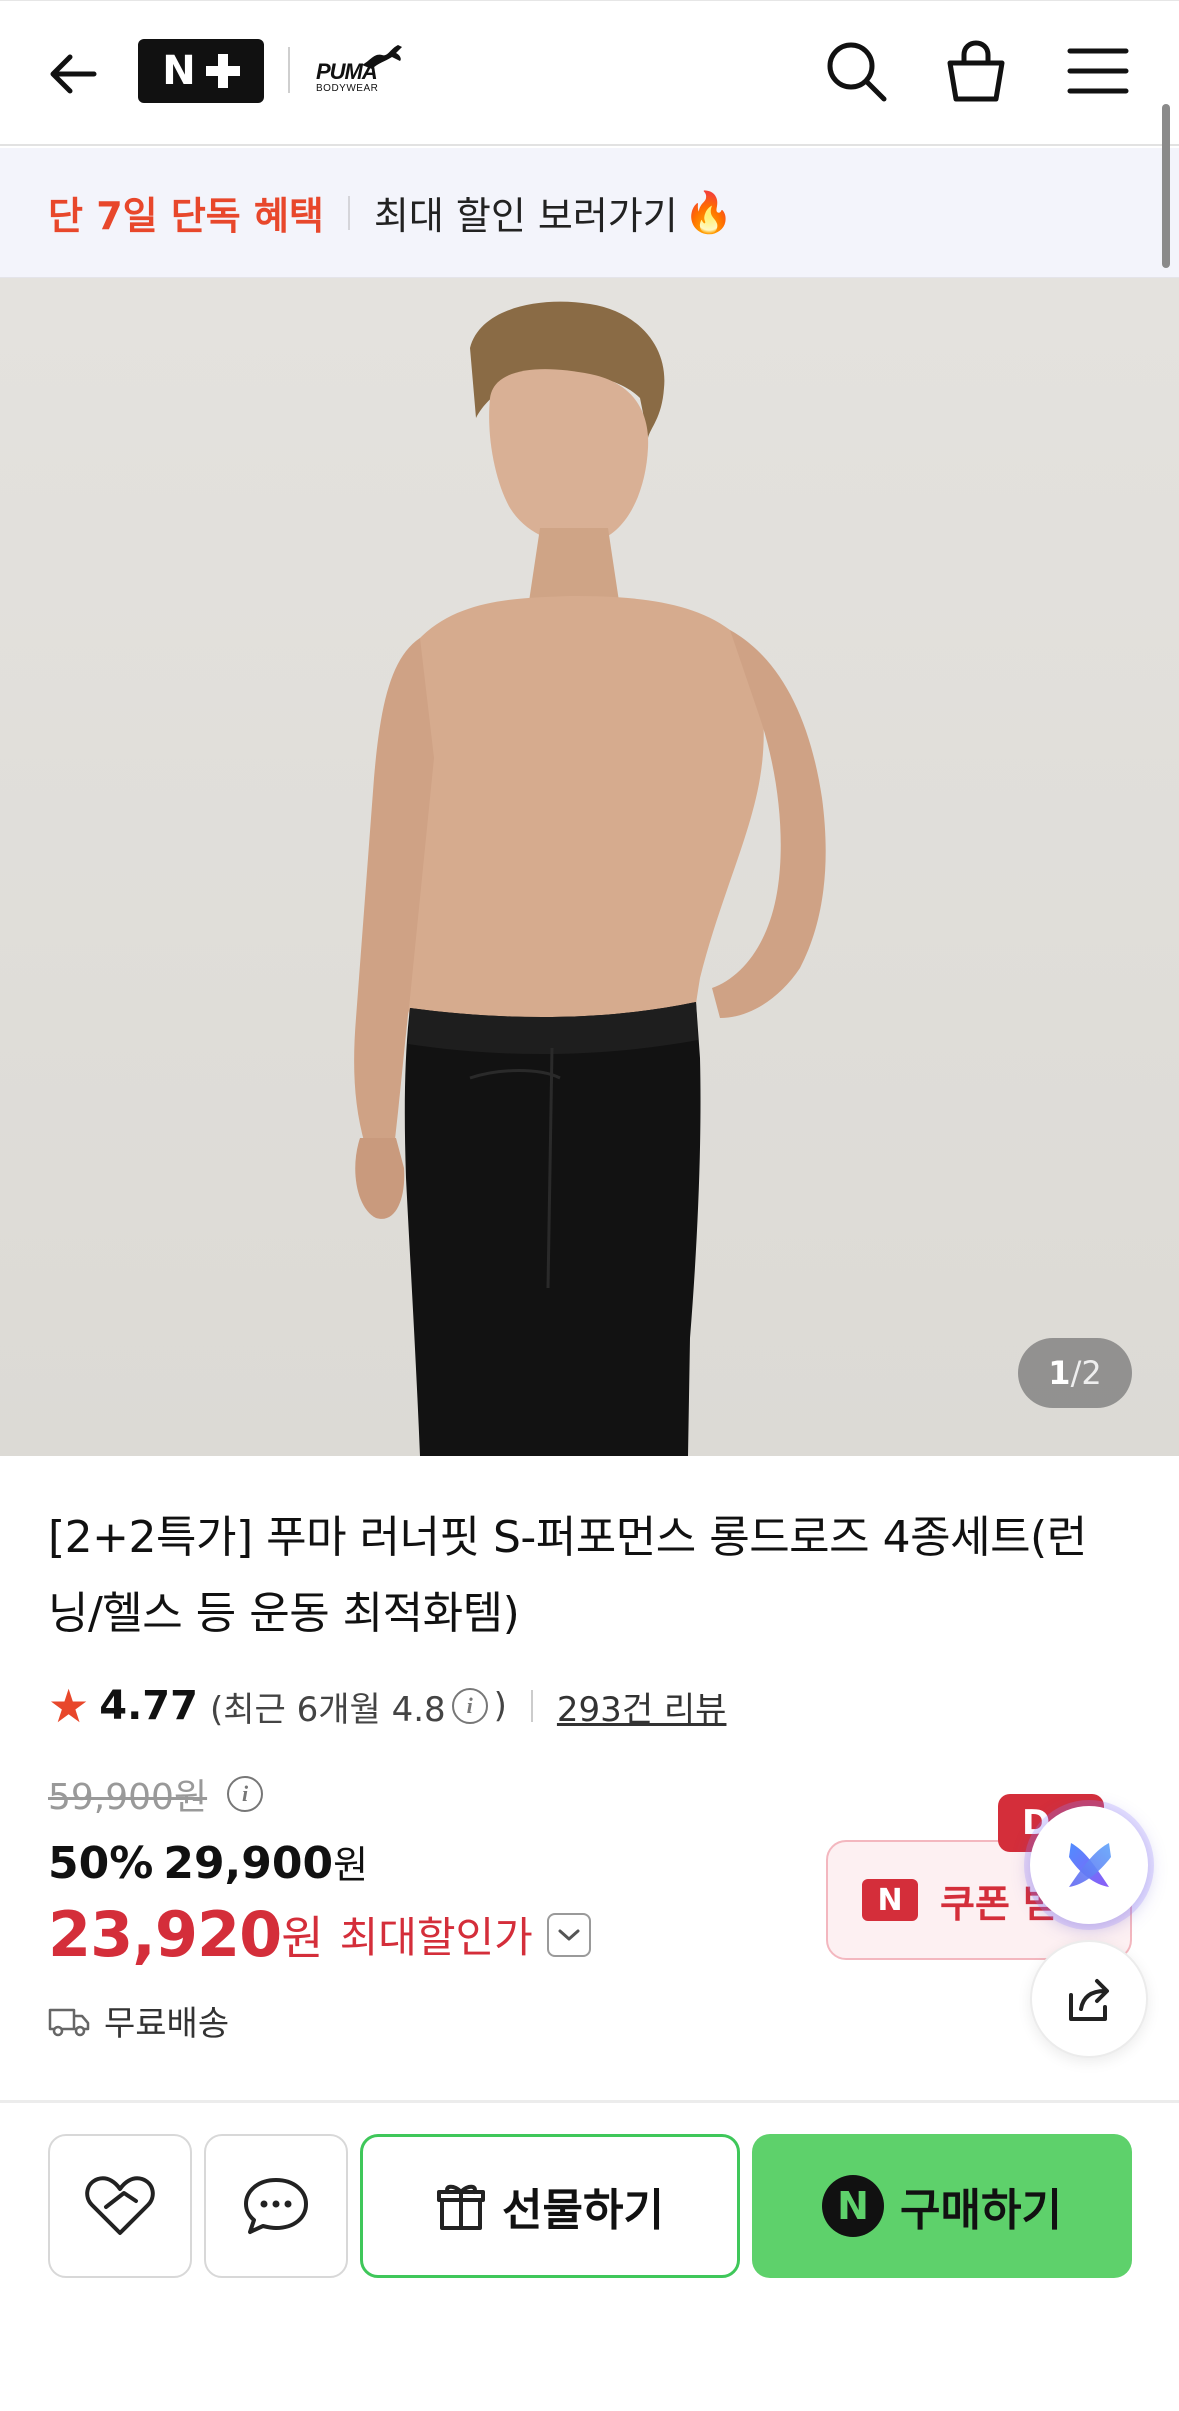 The height and width of the screenshot is (2411, 1179). I want to click on max-discount-price: 23,920, so click(165, 1934).